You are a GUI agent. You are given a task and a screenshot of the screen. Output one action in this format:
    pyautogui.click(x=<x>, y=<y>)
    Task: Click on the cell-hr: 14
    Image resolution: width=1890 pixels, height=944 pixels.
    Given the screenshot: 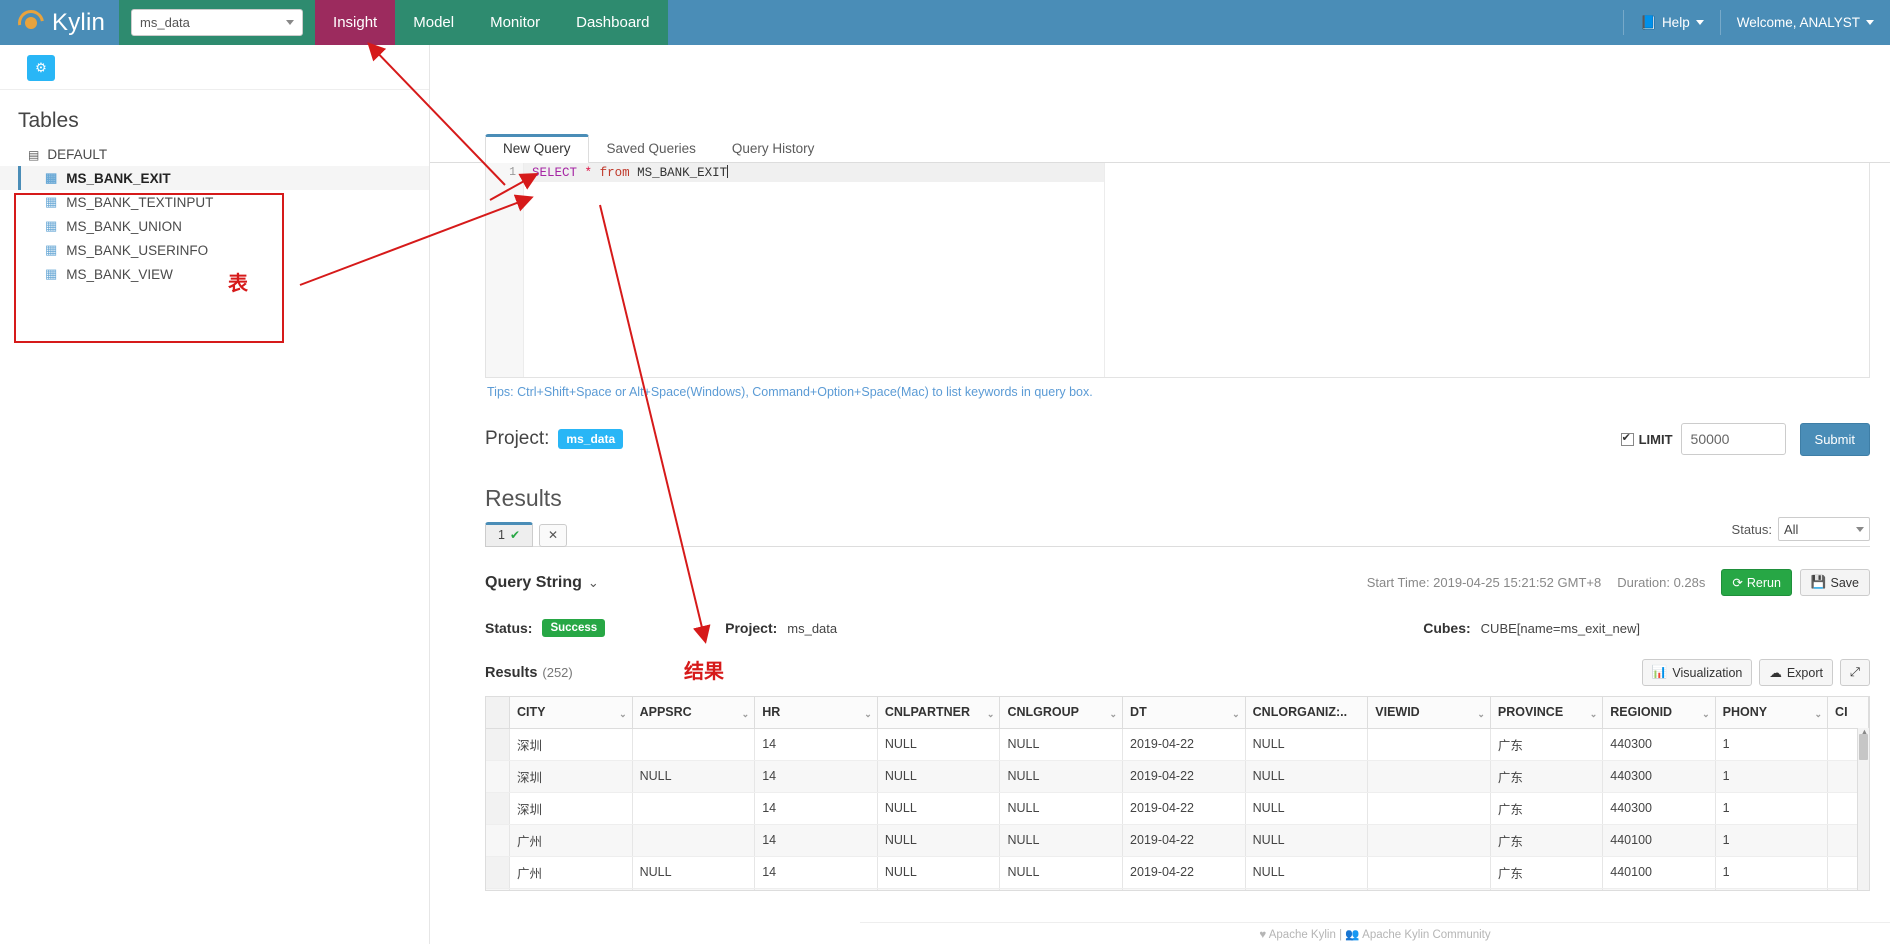 What is the action you would take?
    pyautogui.click(x=816, y=872)
    